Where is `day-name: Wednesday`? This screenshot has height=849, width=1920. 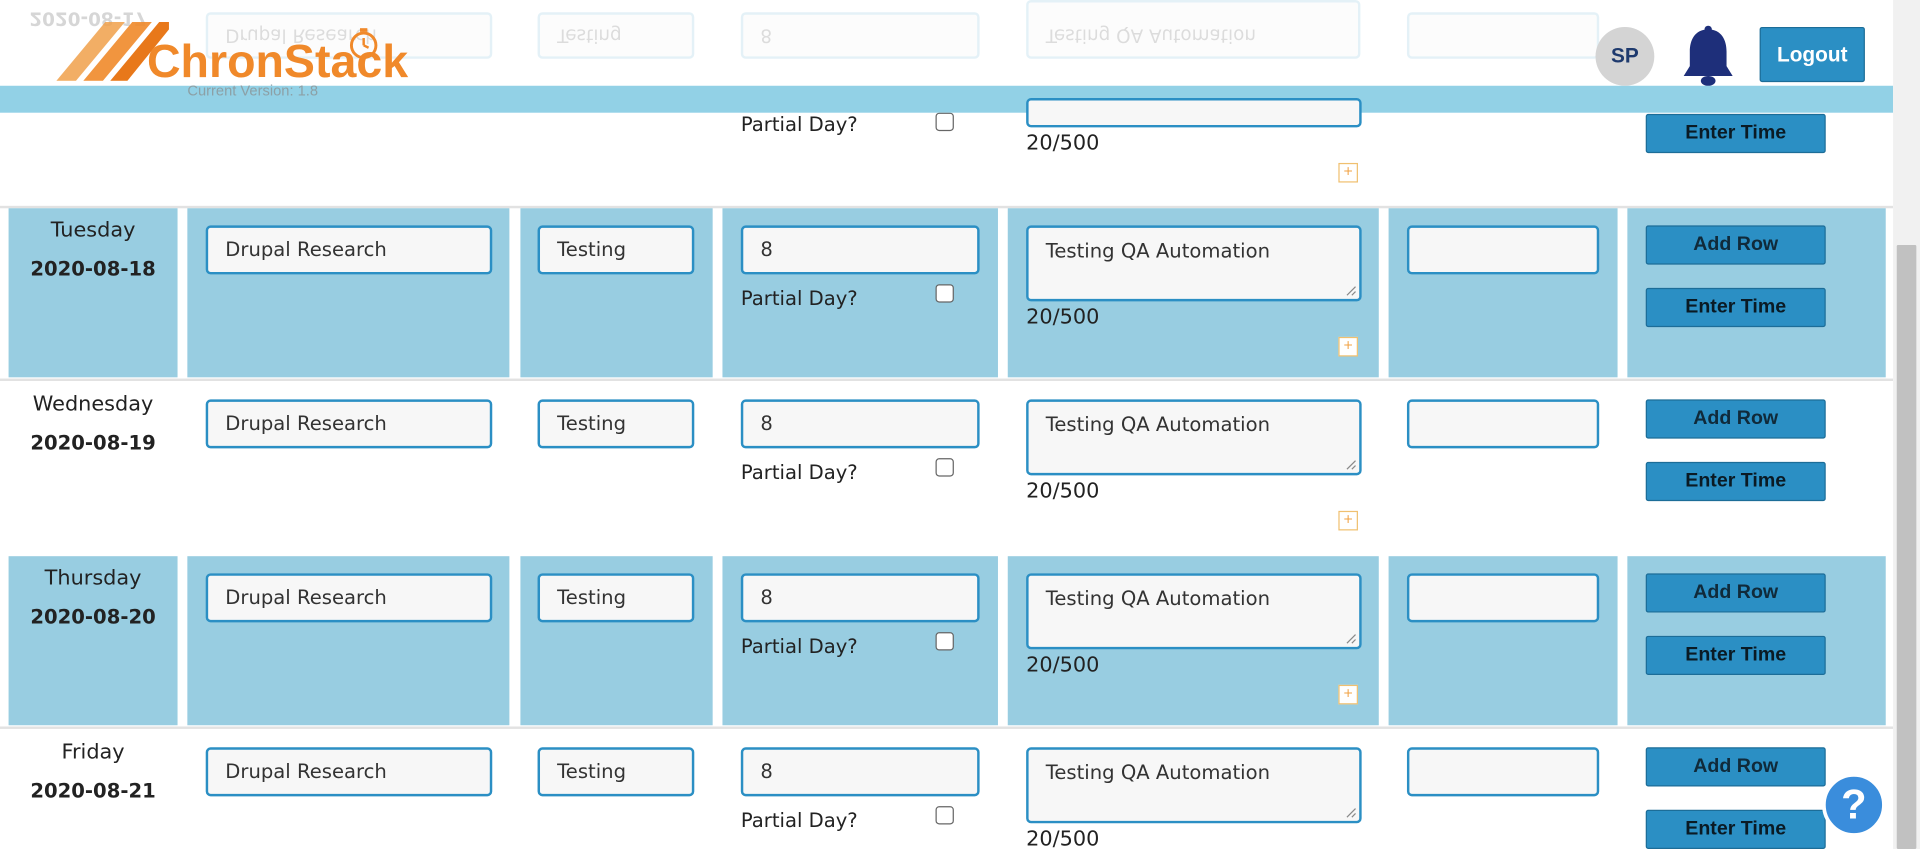
day-name: Wednesday is located at coordinates (93, 404).